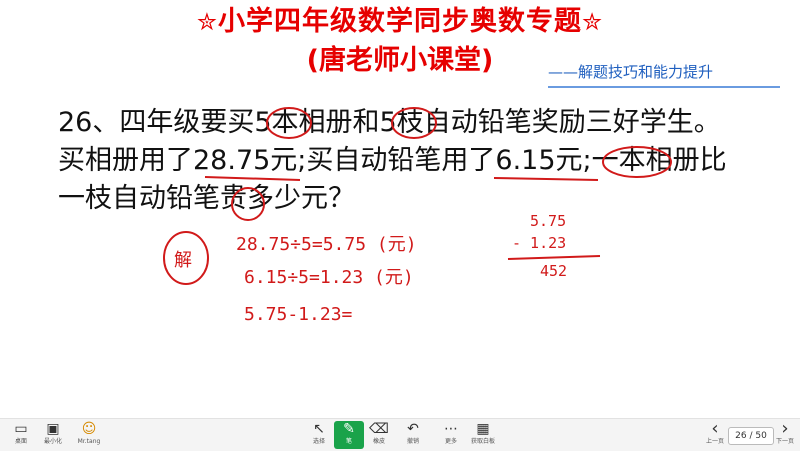 The image size is (800, 451). Describe the element at coordinates (326, 244) in the screenshot. I see `work-step1: 28.75÷5=5.75 (元)` at that location.